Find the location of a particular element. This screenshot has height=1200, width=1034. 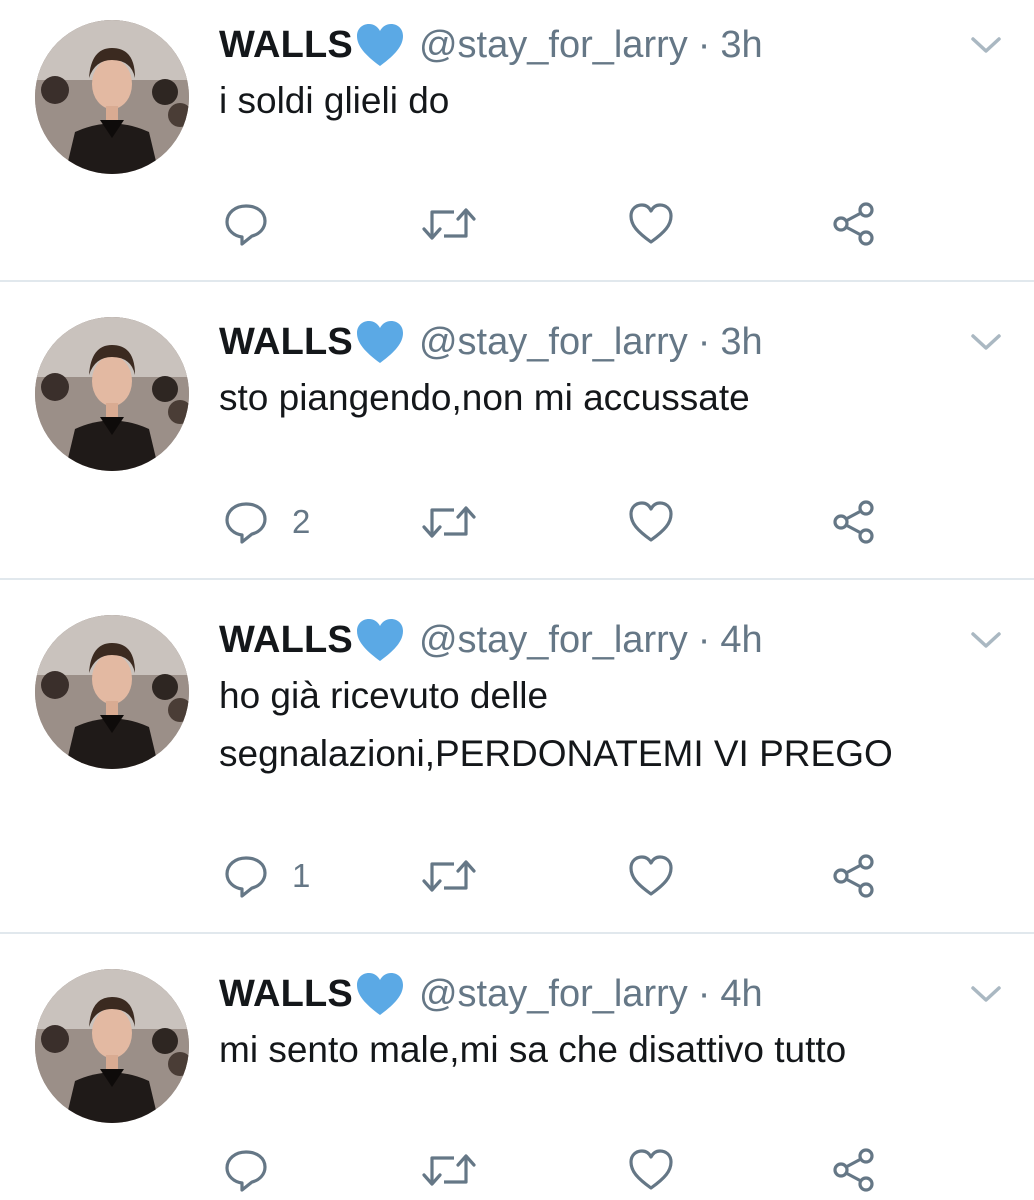

reply-button: 2 is located at coordinates (266, 522).